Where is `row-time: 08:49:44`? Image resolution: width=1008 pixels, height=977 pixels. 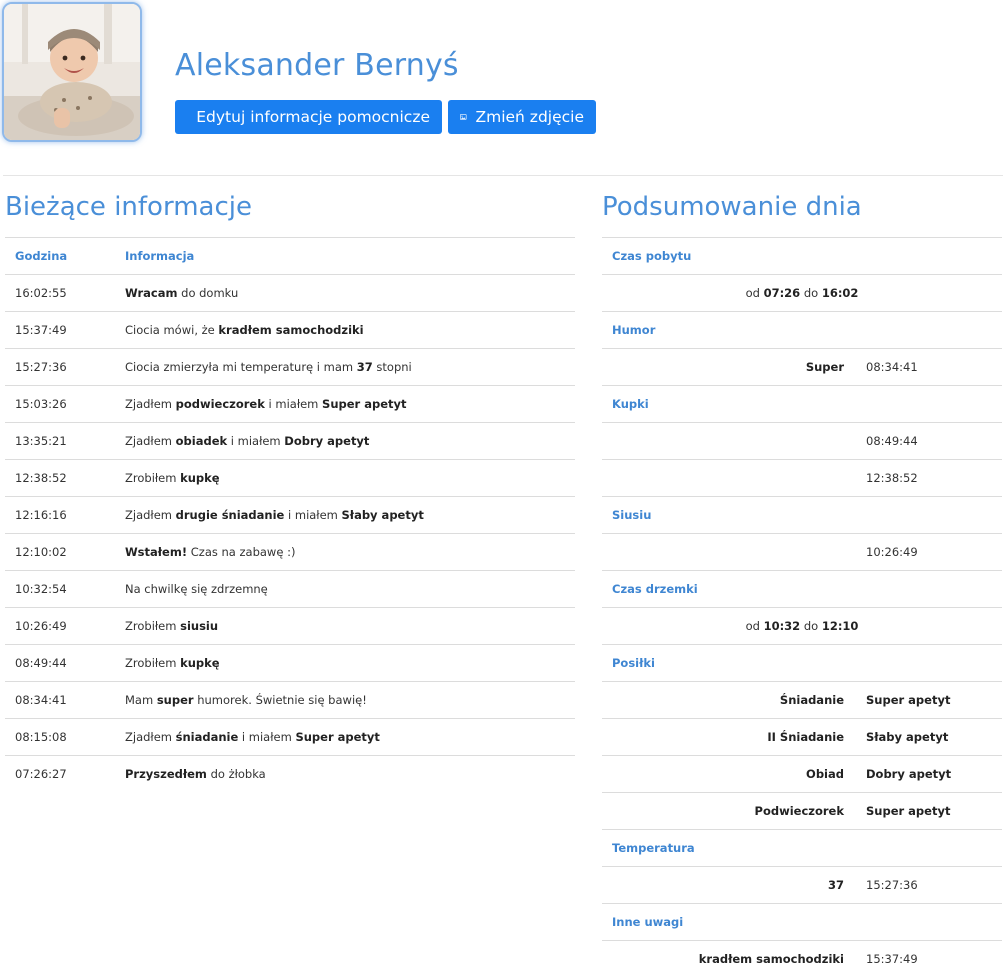
row-time: 08:49:44 is located at coordinates (60, 663).